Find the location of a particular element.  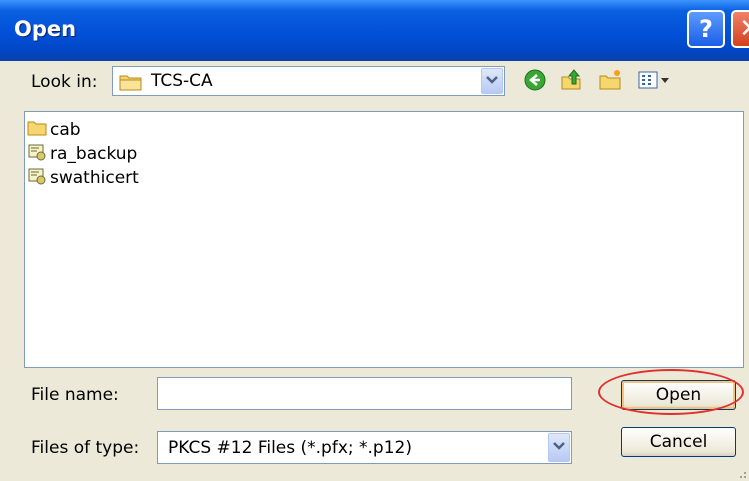

back-icon is located at coordinates (535, 80).